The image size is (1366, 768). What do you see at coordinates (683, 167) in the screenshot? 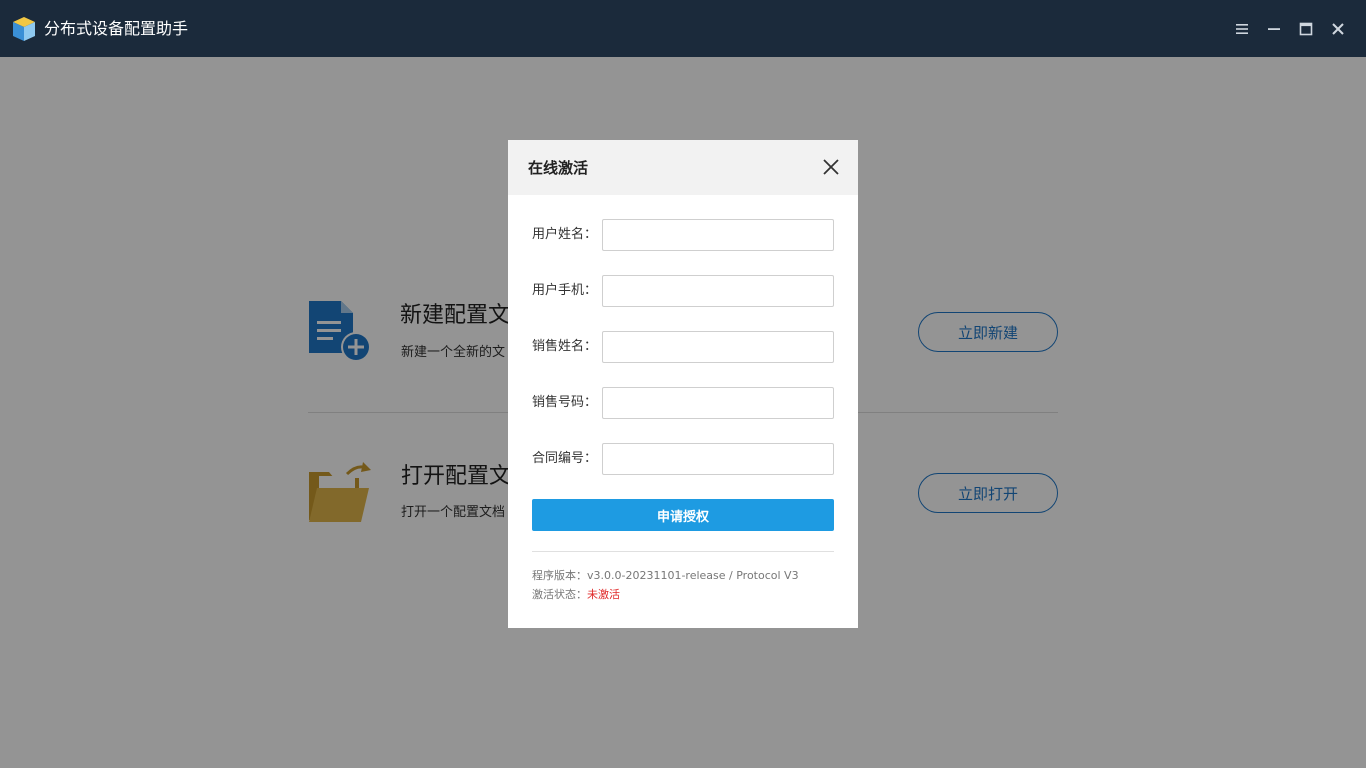
I see `dialog-header: 在线激活` at bounding box center [683, 167].